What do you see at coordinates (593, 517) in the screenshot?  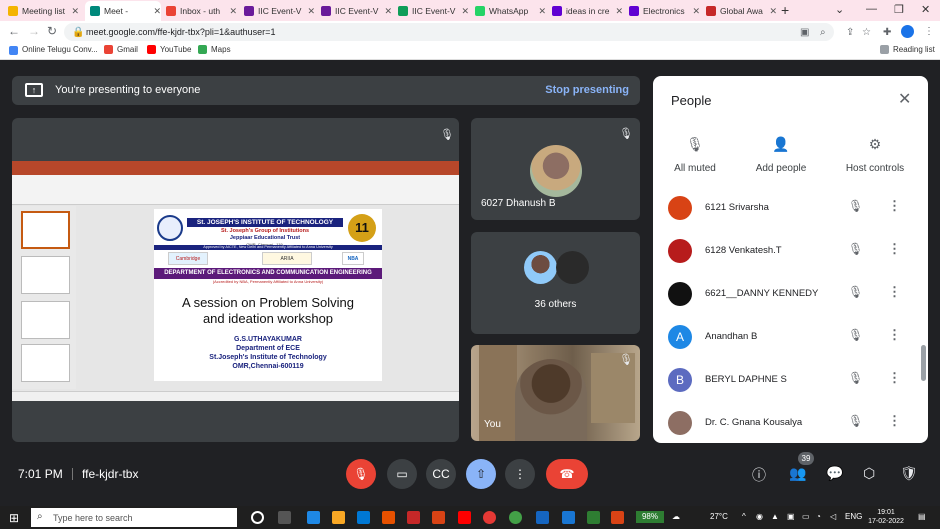 I see `excel-icon` at bounding box center [593, 517].